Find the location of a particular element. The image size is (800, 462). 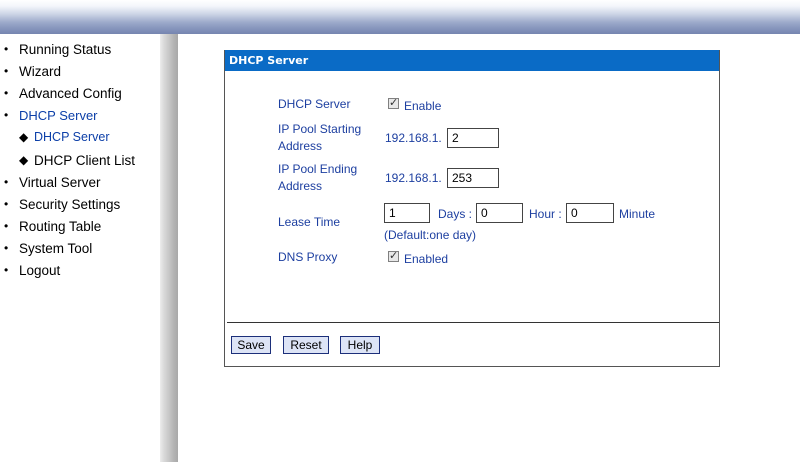

sidebar-item-label: Routing Table is located at coordinates (60, 226).